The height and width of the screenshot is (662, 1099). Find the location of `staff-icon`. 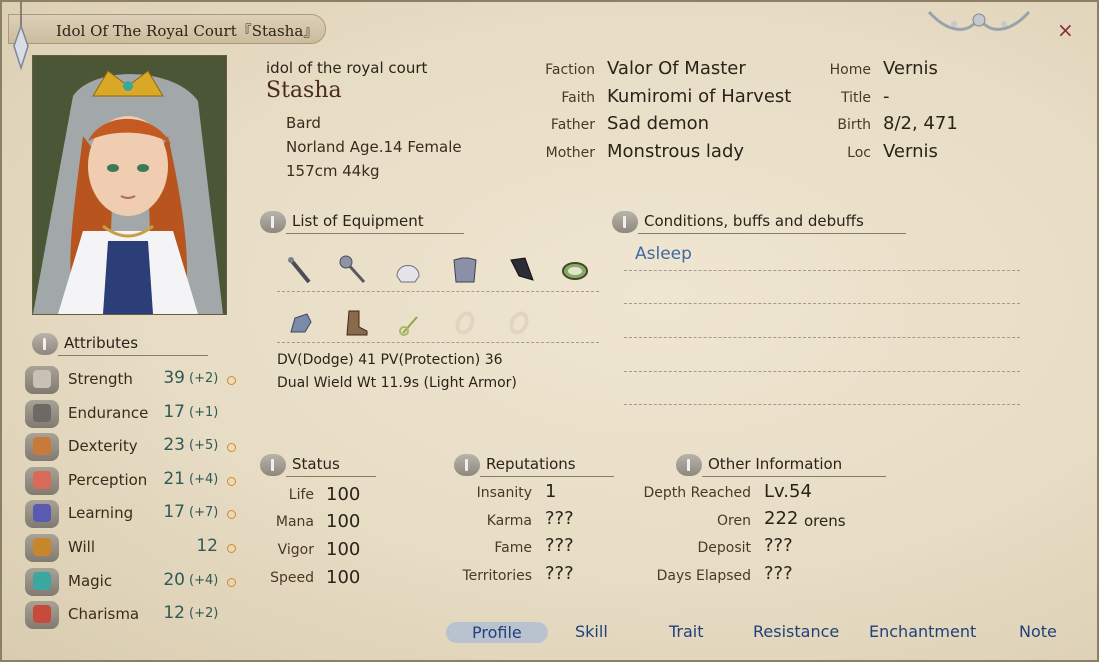

staff-icon is located at coordinates (300, 271).